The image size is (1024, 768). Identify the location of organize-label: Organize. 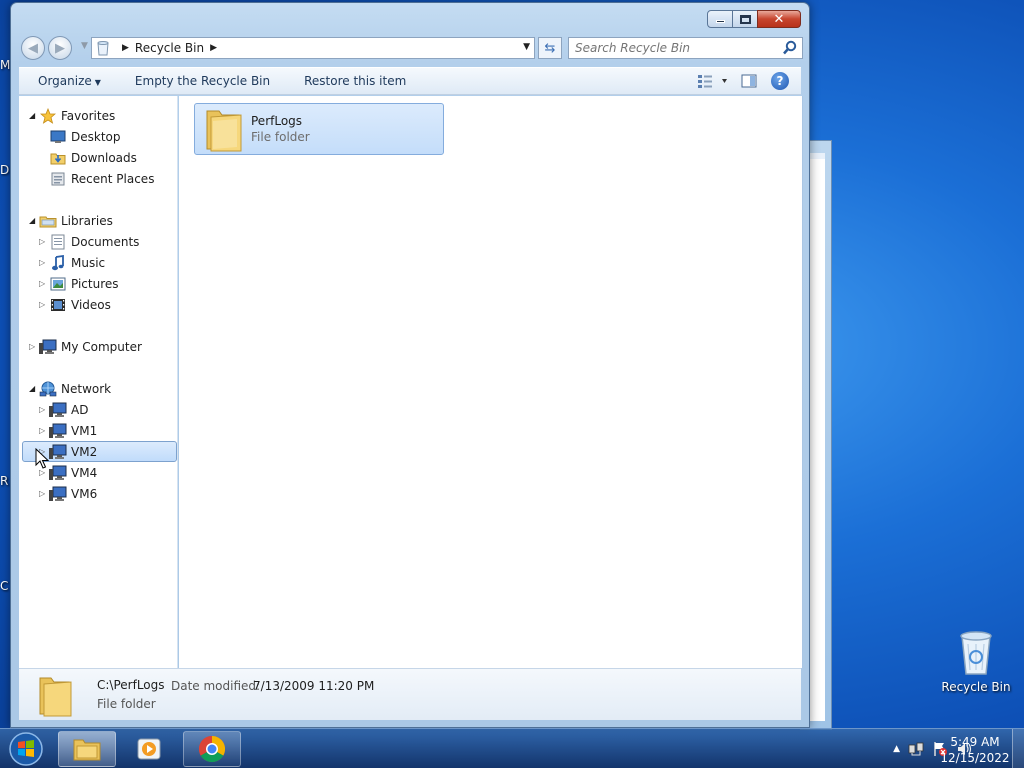
(65, 81).